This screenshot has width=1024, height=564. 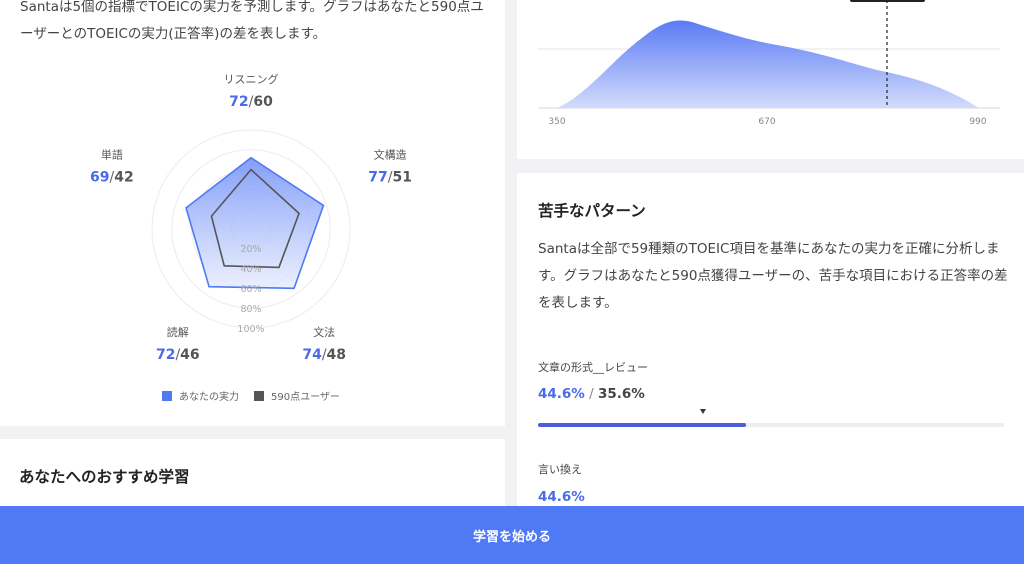 What do you see at coordinates (209, 397) in the screenshot?
I see `legend-you-label: あなたの実力` at bounding box center [209, 397].